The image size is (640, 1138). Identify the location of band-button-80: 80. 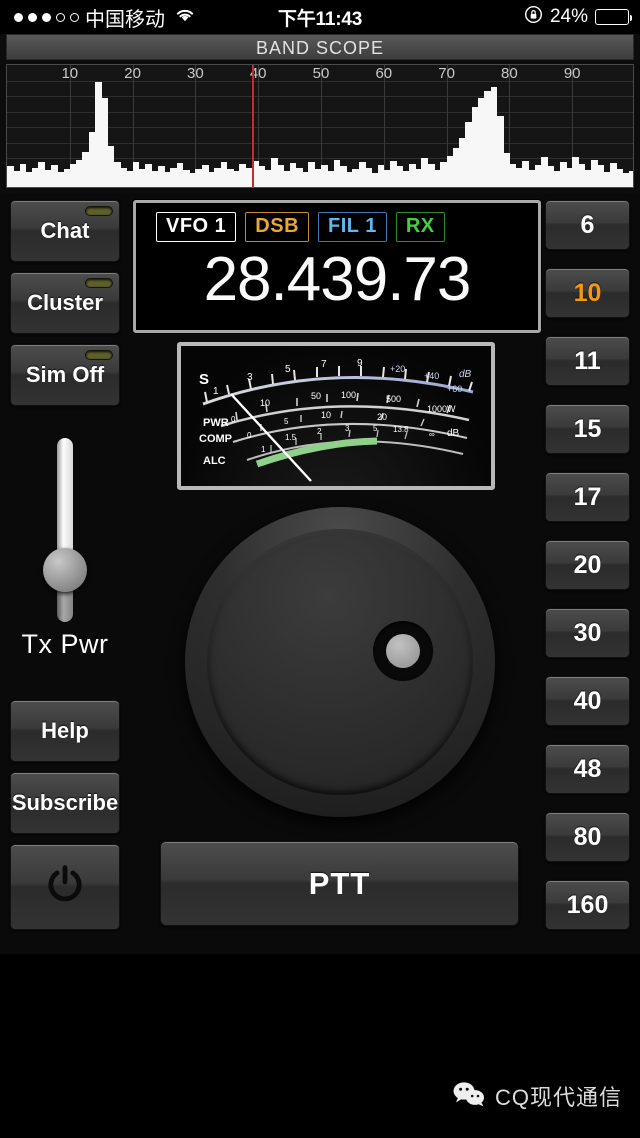
(587, 837).